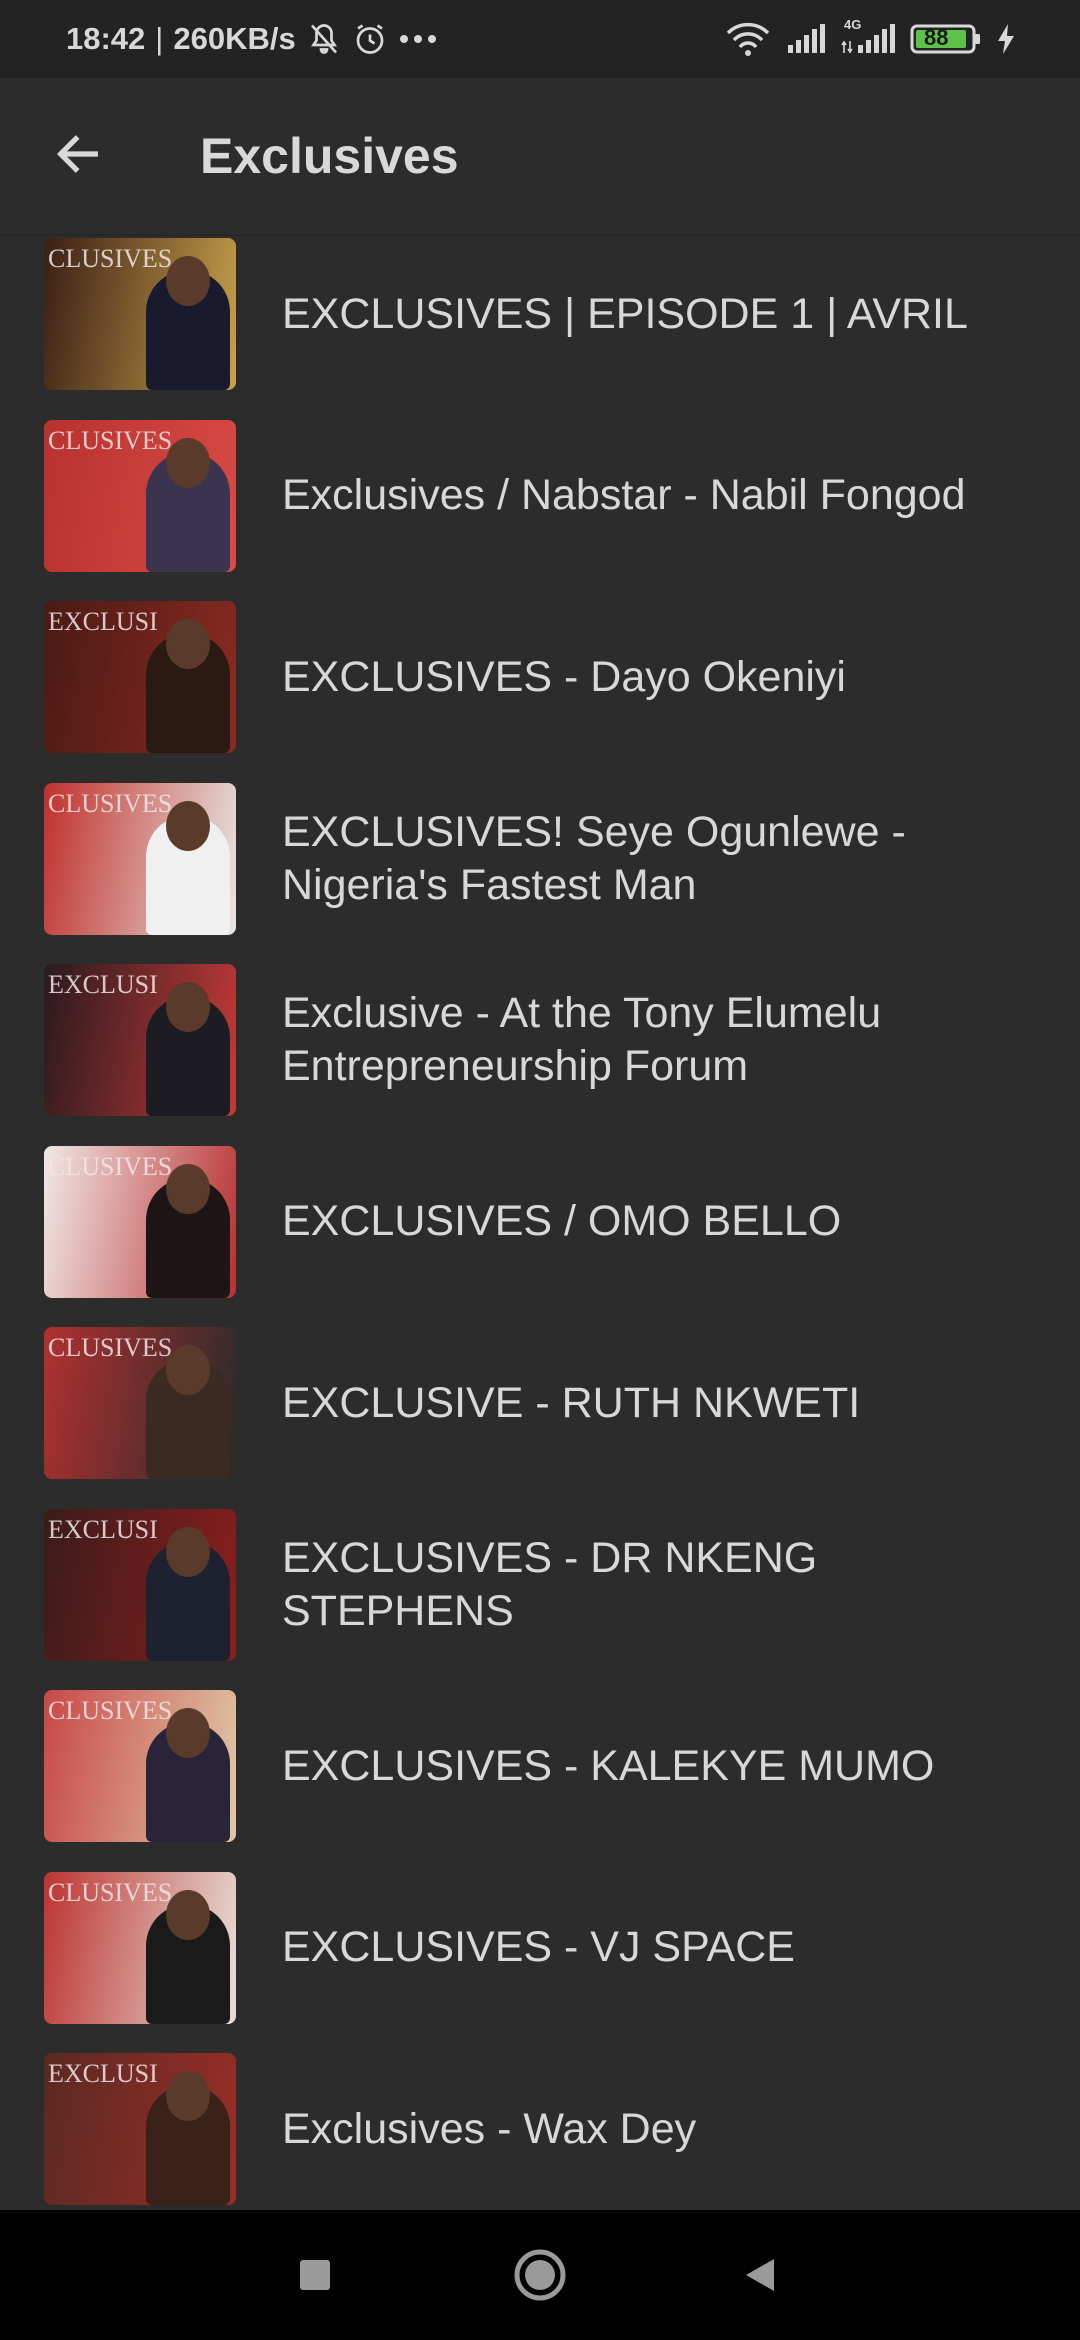 Image resolution: width=1080 pixels, height=2340 pixels. Describe the element at coordinates (1006, 39) in the screenshot. I see `charging-bolt-icon` at that location.